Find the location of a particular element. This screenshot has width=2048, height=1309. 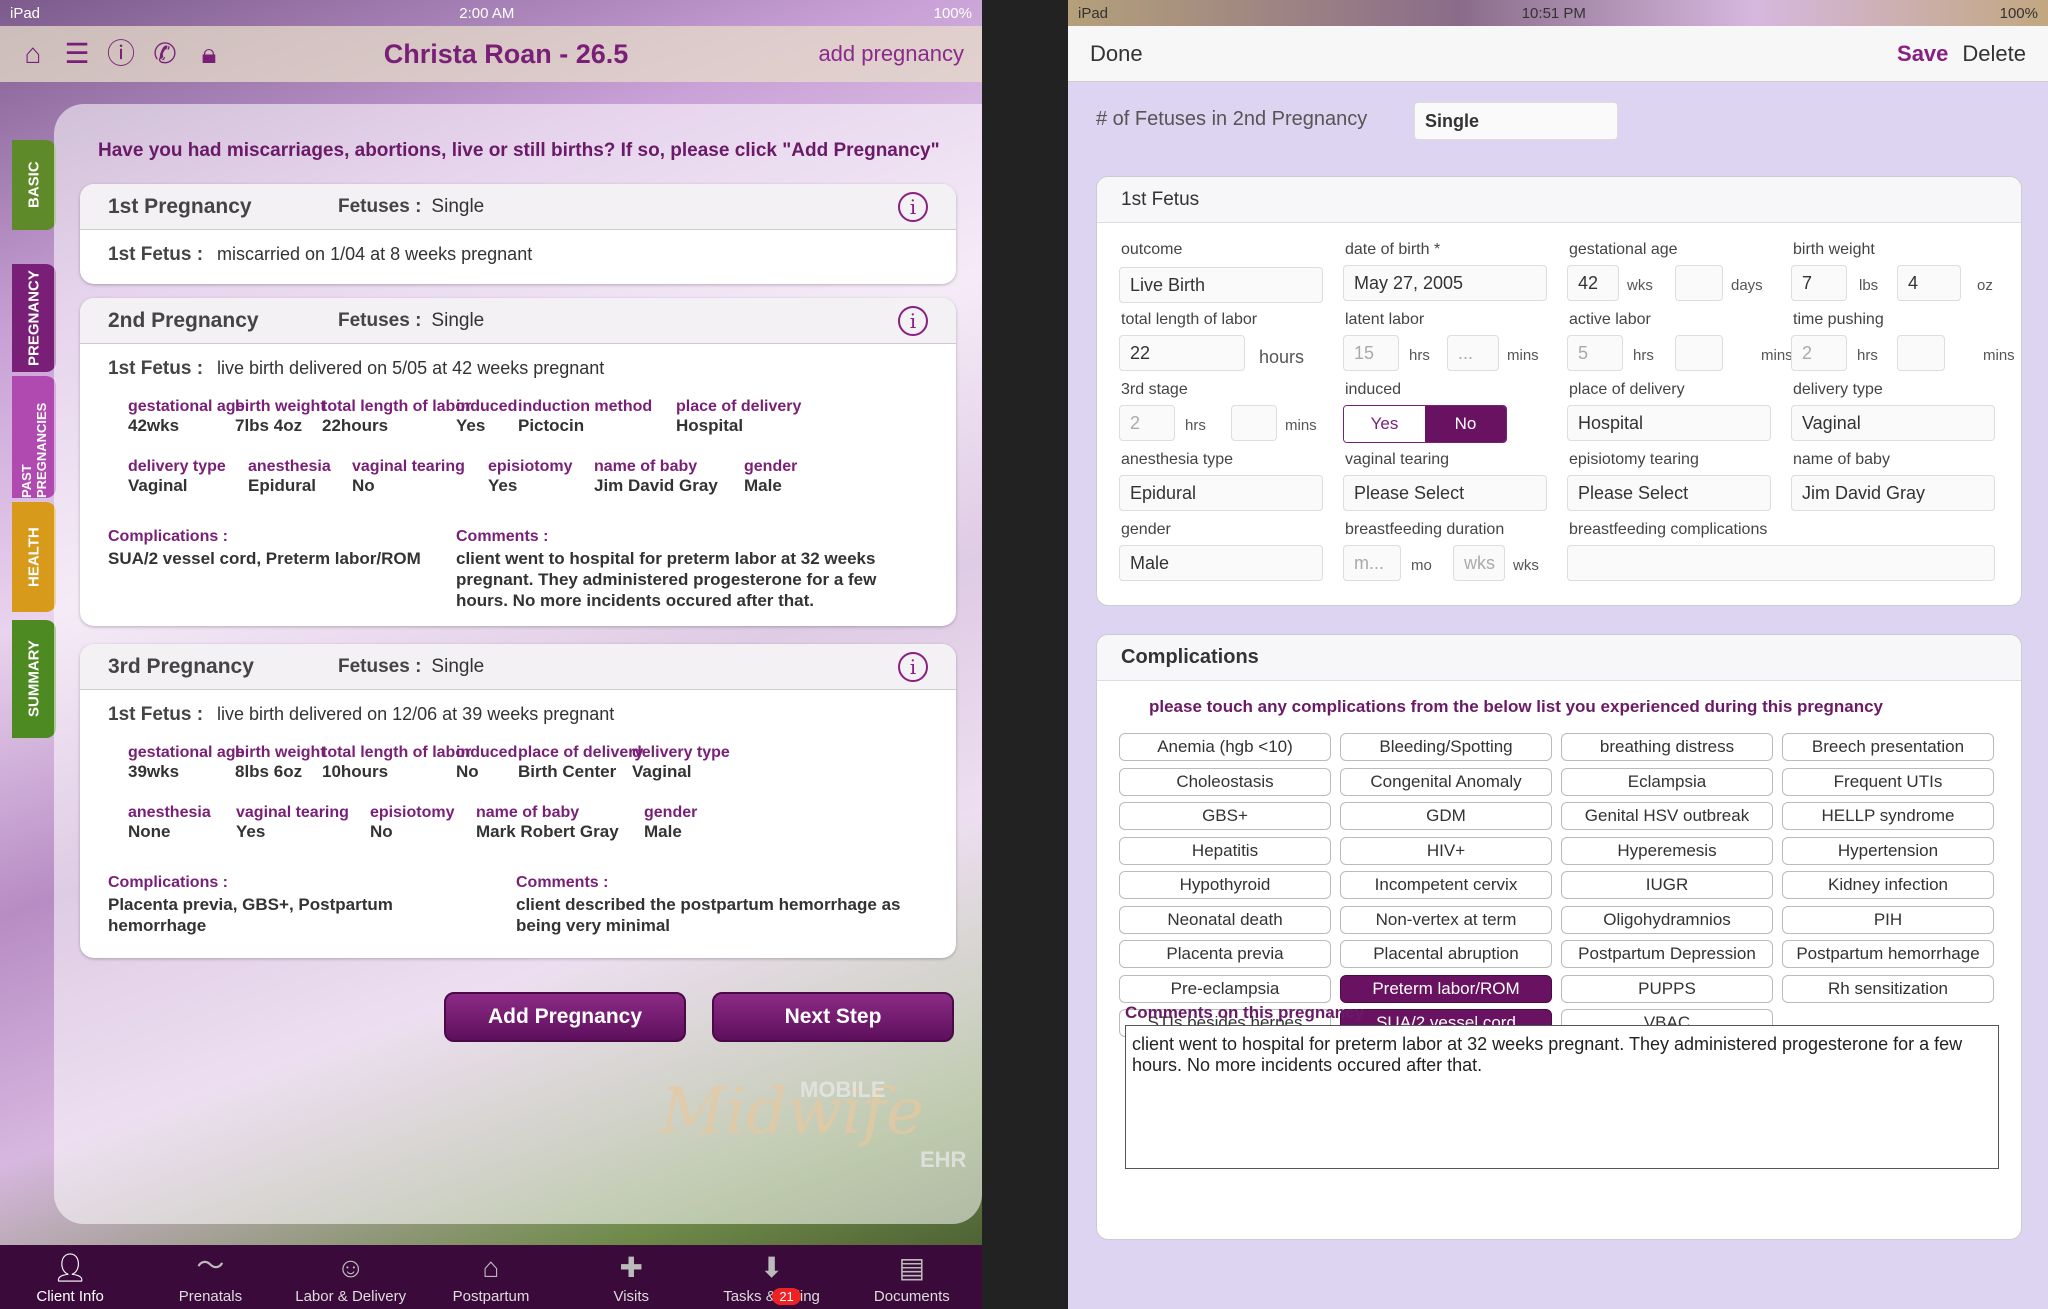

complication-option: Hypertension is located at coordinates (1888, 850).